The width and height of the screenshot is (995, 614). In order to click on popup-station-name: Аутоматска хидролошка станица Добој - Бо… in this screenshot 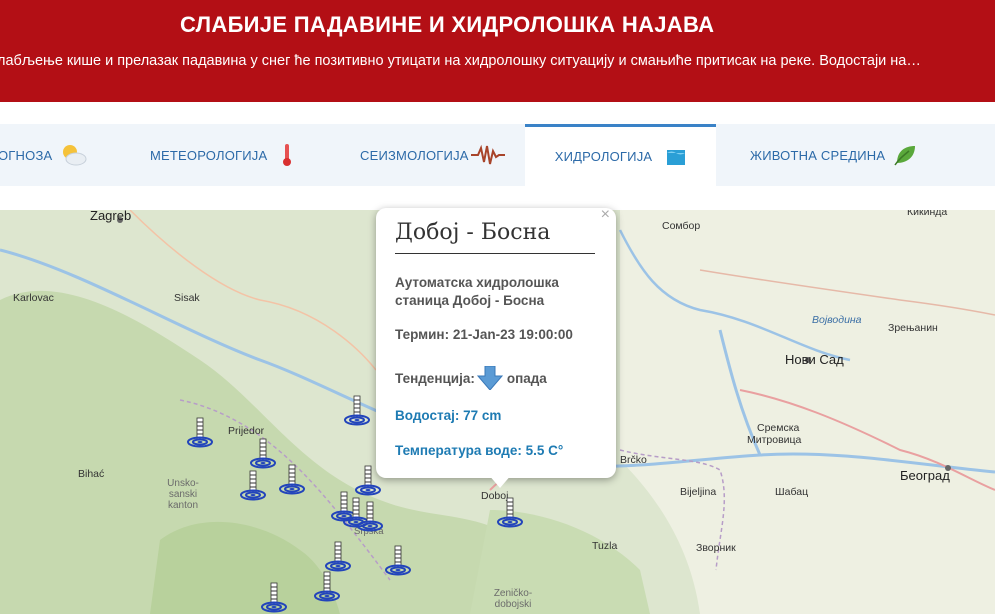, I will do `click(477, 291)`.